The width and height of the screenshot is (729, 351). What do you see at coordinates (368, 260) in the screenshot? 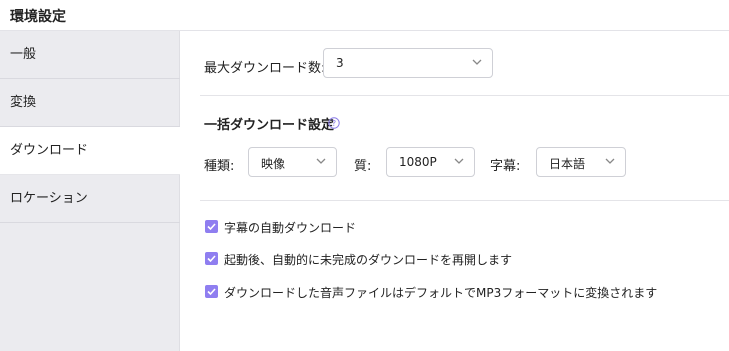
I see `resume-downloads-label: 起動後、自動的に未完成のダウンロードを再開します` at bounding box center [368, 260].